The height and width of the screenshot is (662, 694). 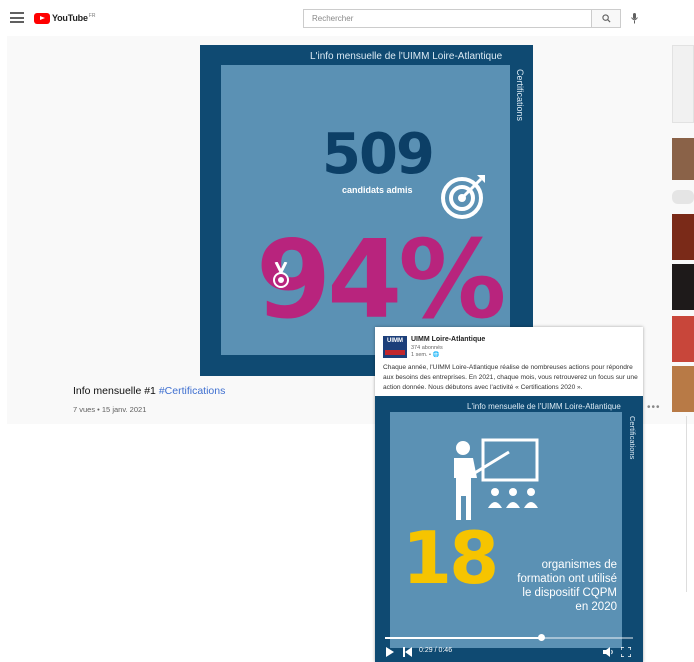 I want to click on video-time: 0:29 / 0:46, so click(x=436, y=650).